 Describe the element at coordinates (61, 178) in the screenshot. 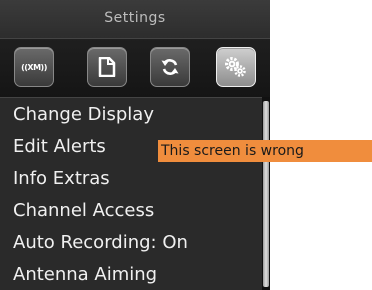

I see `menu-item-info-extras: Info Extras` at that location.